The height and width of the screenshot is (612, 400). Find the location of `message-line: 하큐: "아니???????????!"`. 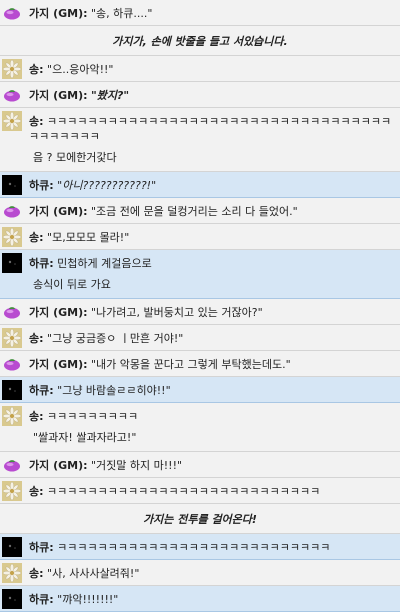

message-line: 하큐: "아니???????????!" is located at coordinates (212, 185).